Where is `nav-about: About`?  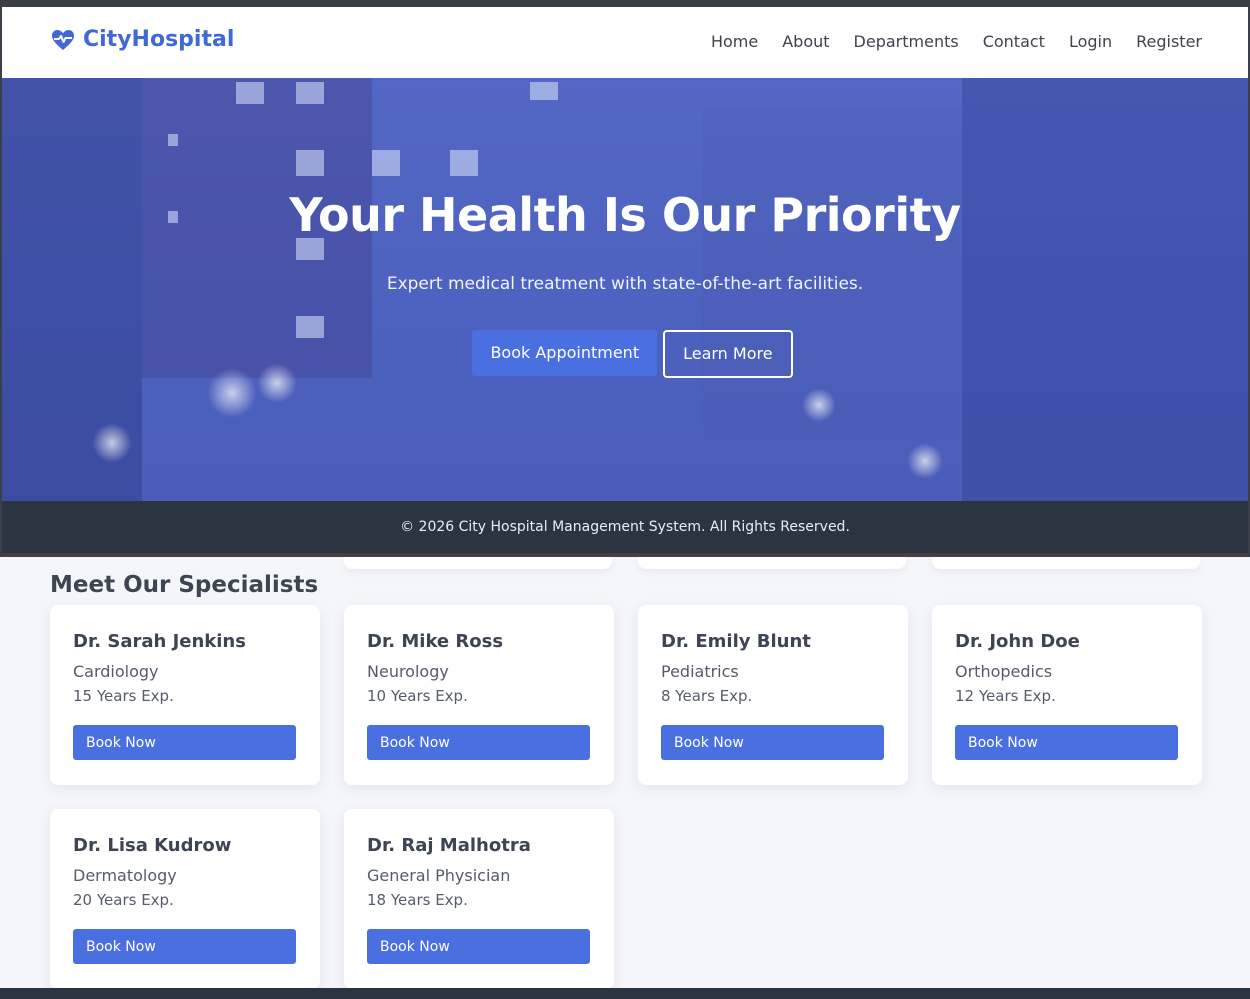
nav-about: About is located at coordinates (805, 41).